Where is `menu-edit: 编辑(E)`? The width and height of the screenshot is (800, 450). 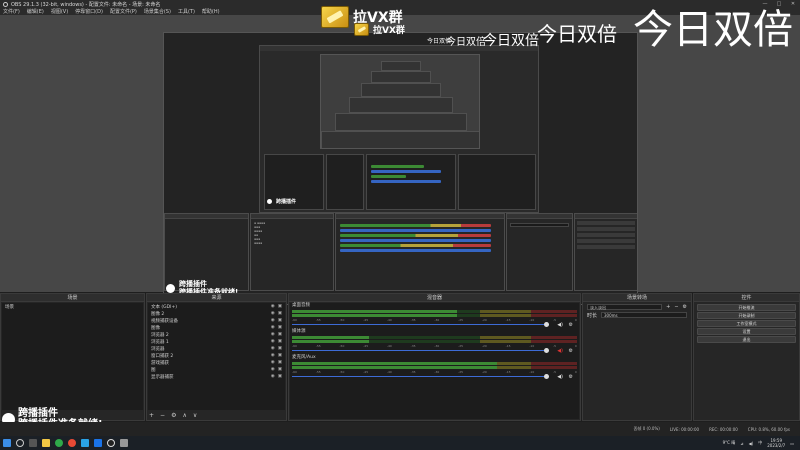 menu-edit: 编辑(E) is located at coordinates (35, 11).